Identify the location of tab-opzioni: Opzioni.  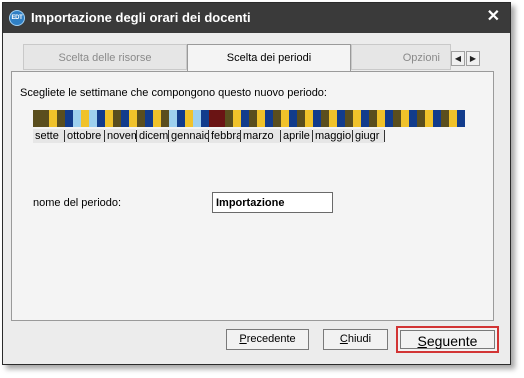
(401, 57).